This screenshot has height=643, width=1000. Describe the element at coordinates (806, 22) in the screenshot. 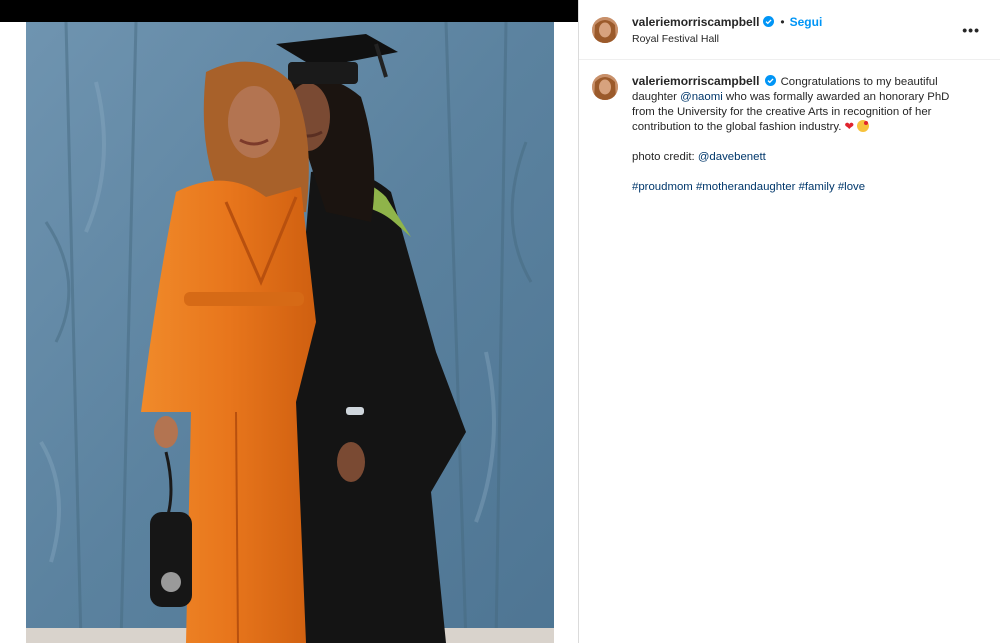

I see `follow-button: Segui` at that location.